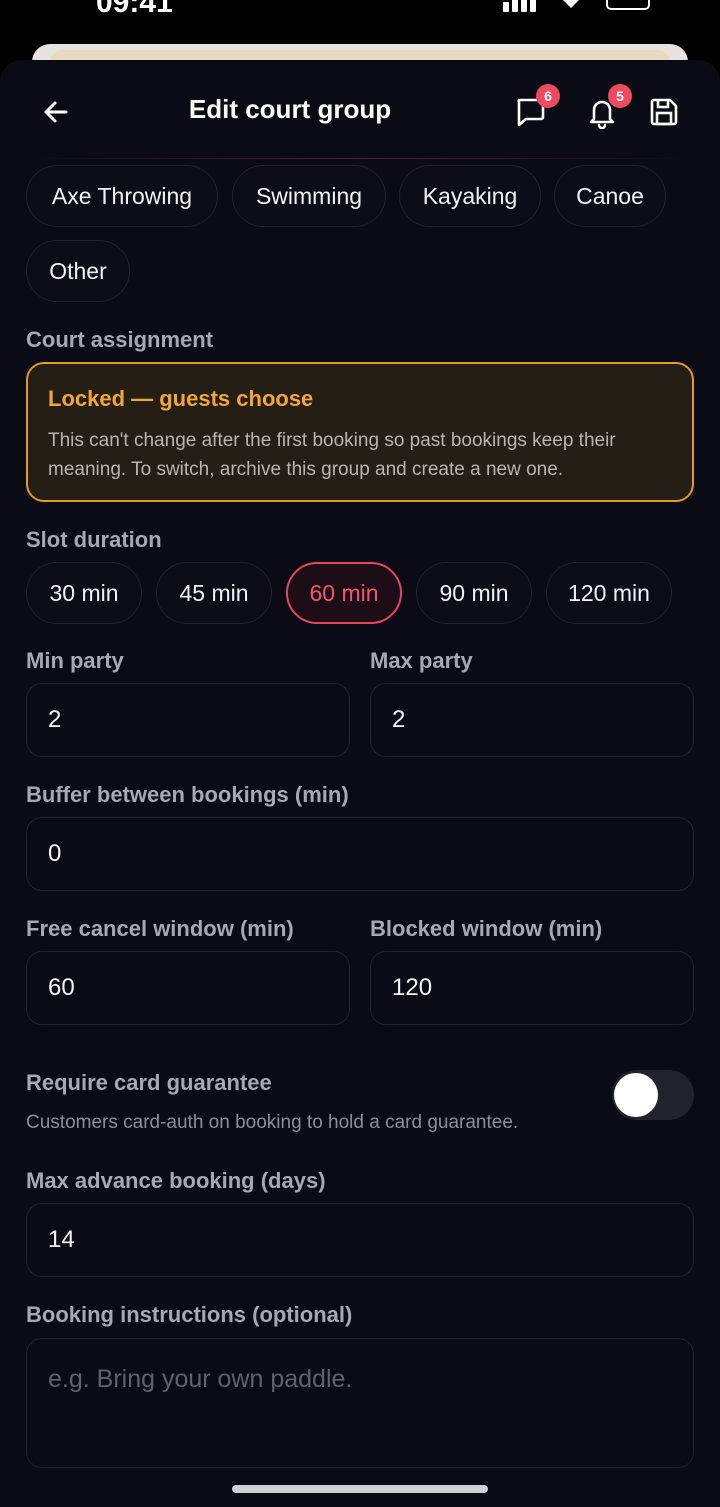 This screenshot has height=1507, width=720. I want to click on blocked-window-label: Blocked window (min), so click(486, 928).